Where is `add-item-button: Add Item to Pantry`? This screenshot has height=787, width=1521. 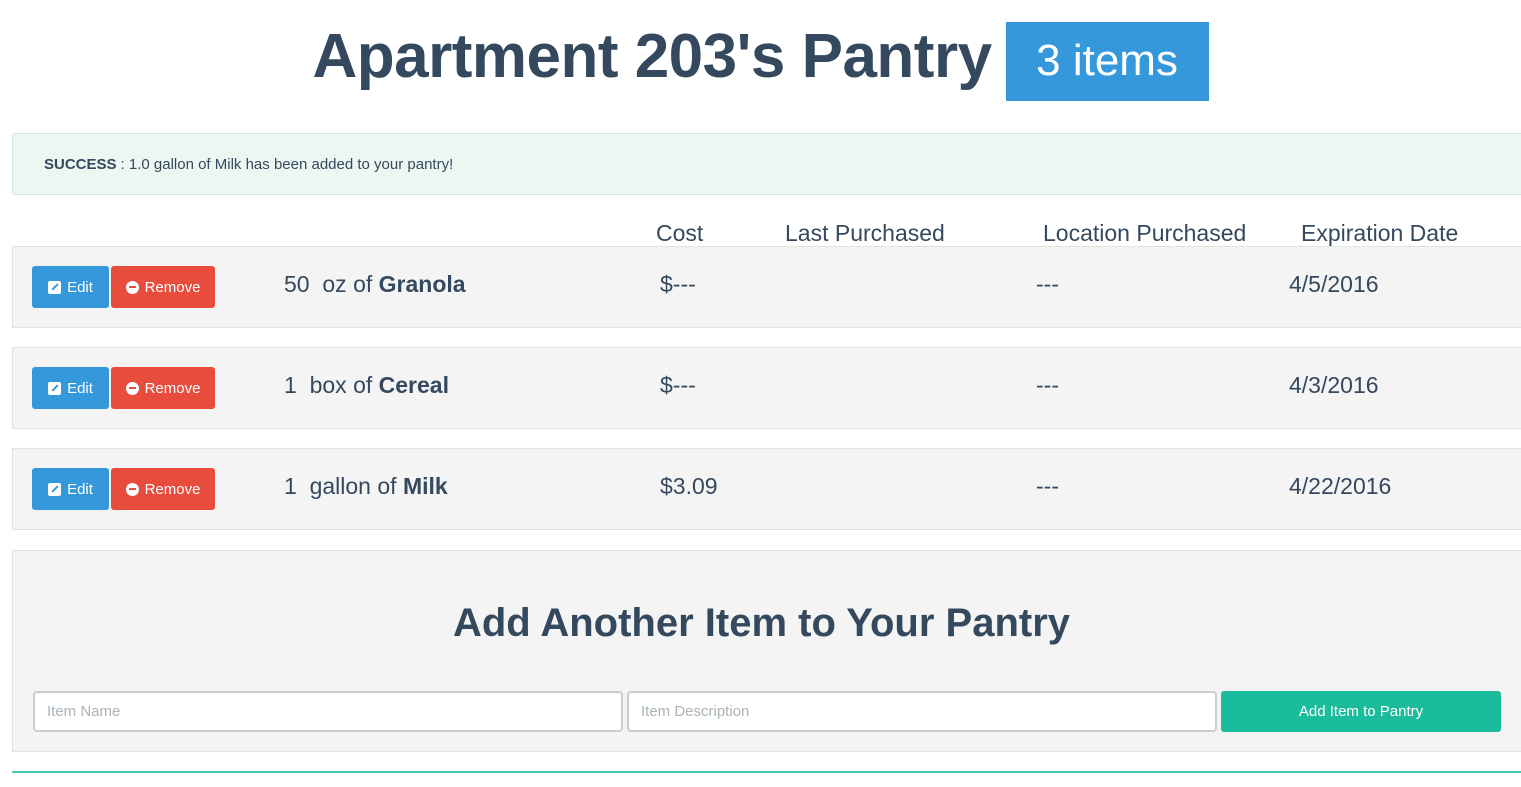
add-item-button: Add Item to Pantry is located at coordinates (1361, 711).